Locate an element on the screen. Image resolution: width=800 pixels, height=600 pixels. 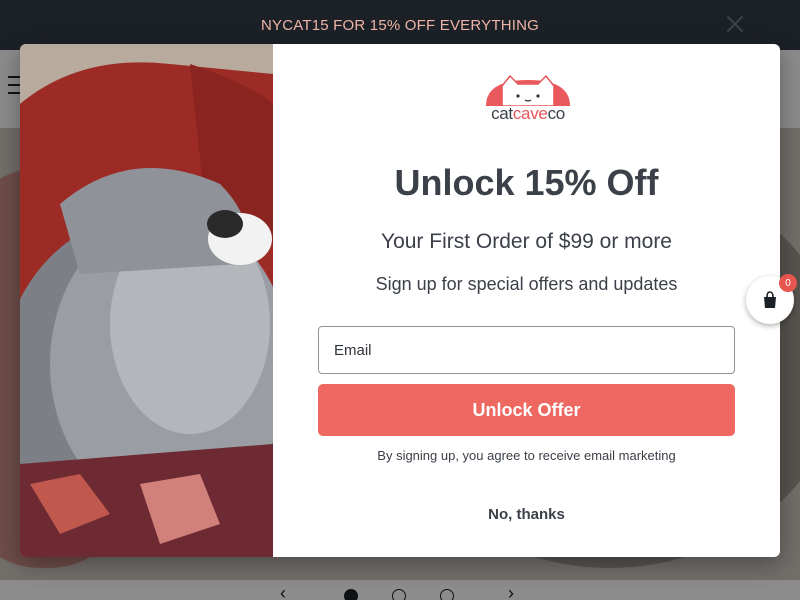
announcement-text: NYCAT15 FOR 15% OFF EVERYTHING is located at coordinates (400, 25).